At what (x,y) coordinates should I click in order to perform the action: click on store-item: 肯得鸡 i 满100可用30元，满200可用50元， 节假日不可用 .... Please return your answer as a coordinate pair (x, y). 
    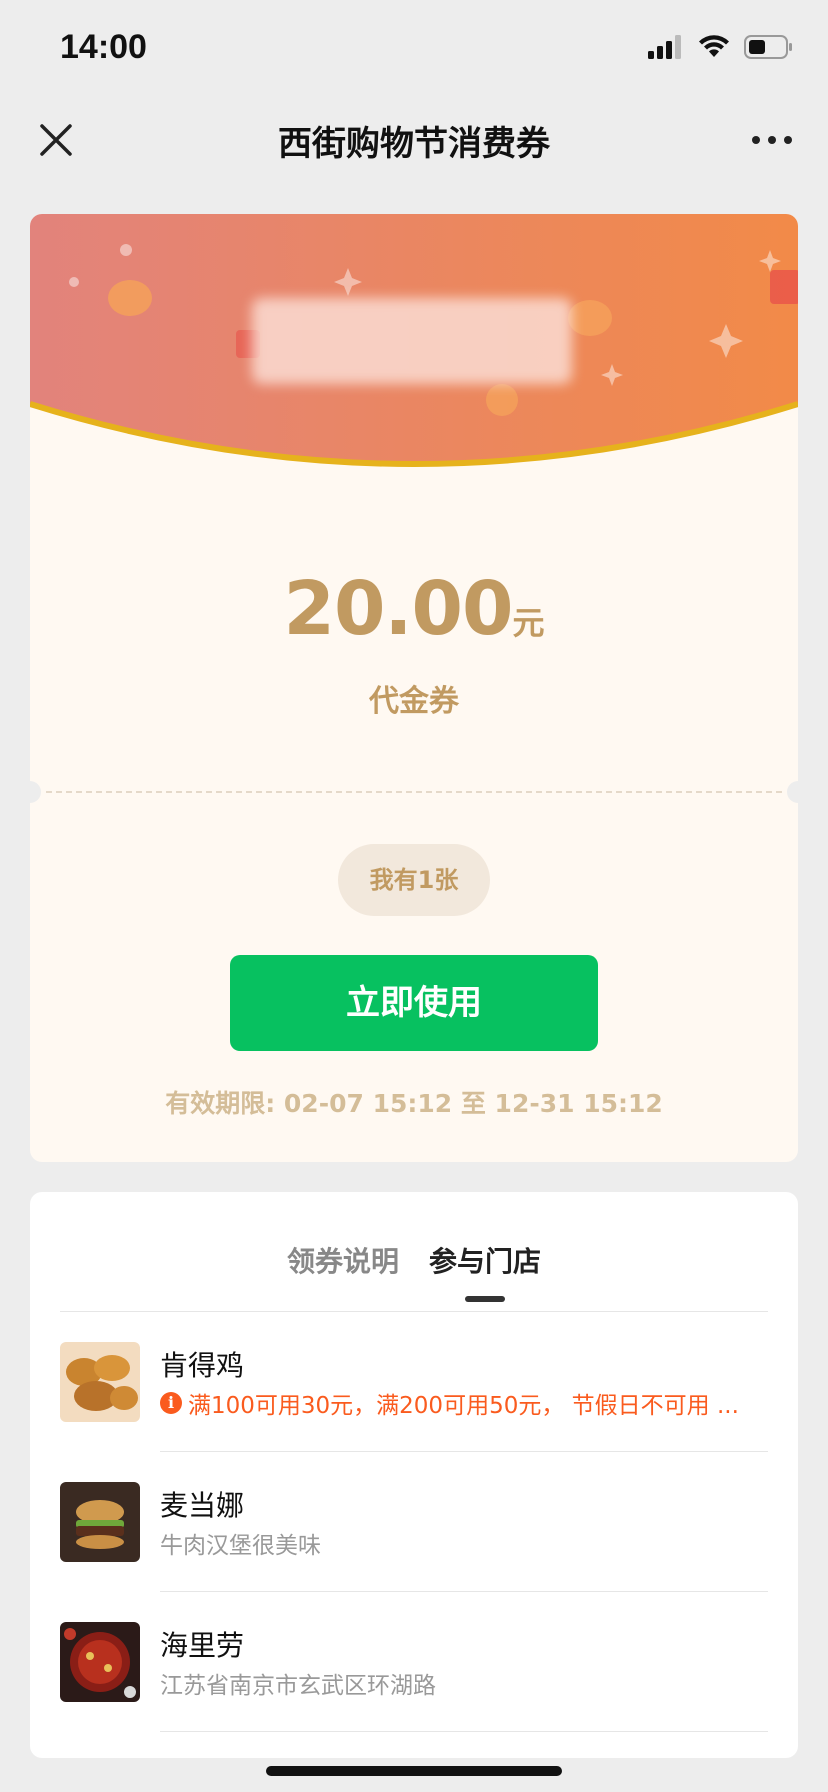
    Looking at the image, I should click on (414, 1382).